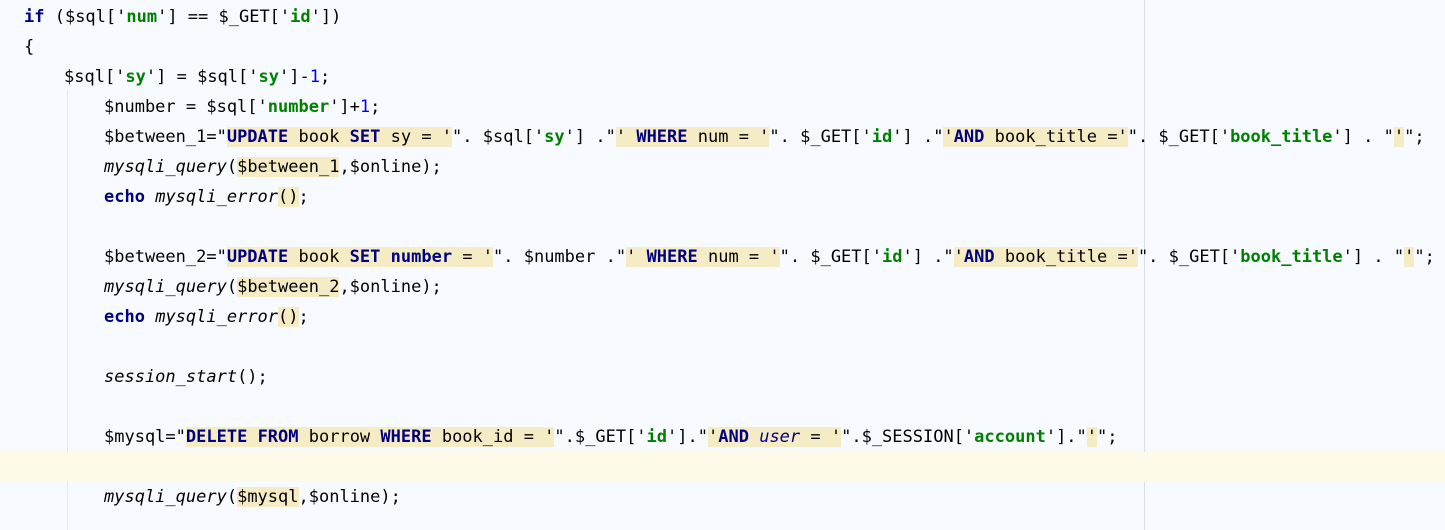  What do you see at coordinates (1010, 437) in the screenshot?
I see `code-token: account` at bounding box center [1010, 437].